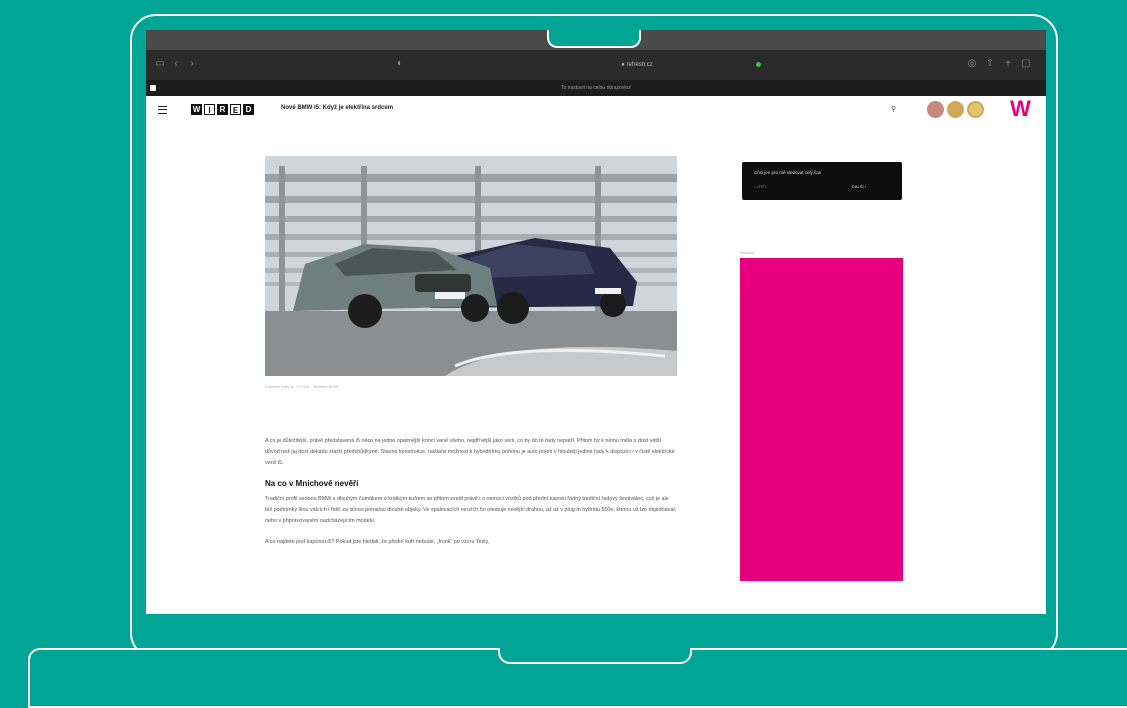 Image resolution: width=1127 pixels, height=708 pixels. Describe the element at coordinates (859, 186) in the screenshot. I see `promo-next-button: DALŠÍ ›` at that location.